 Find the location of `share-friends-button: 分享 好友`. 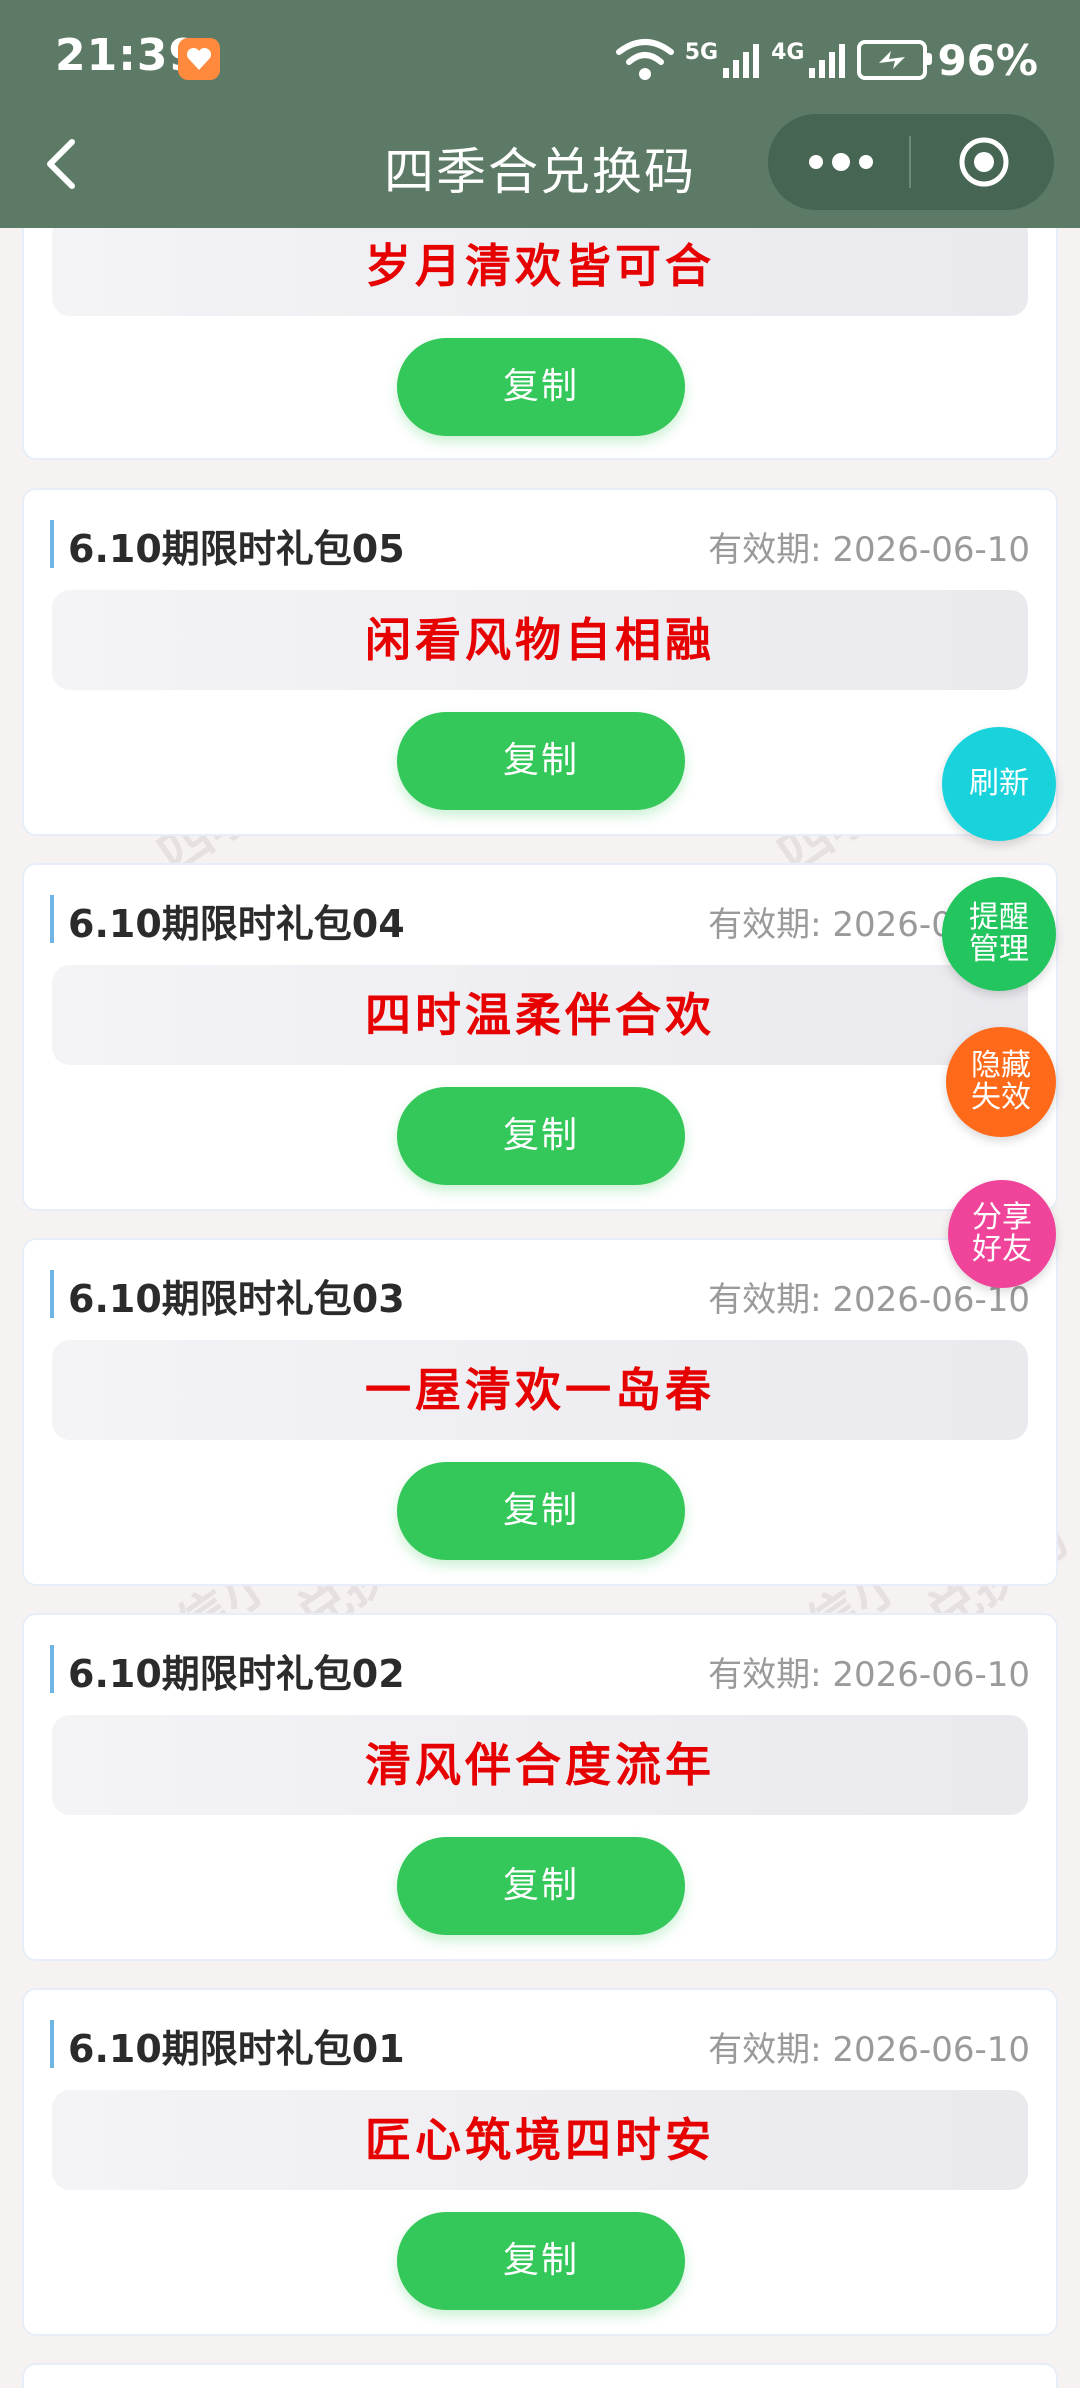

share-friends-button: 分享 好友 is located at coordinates (1002, 1234).